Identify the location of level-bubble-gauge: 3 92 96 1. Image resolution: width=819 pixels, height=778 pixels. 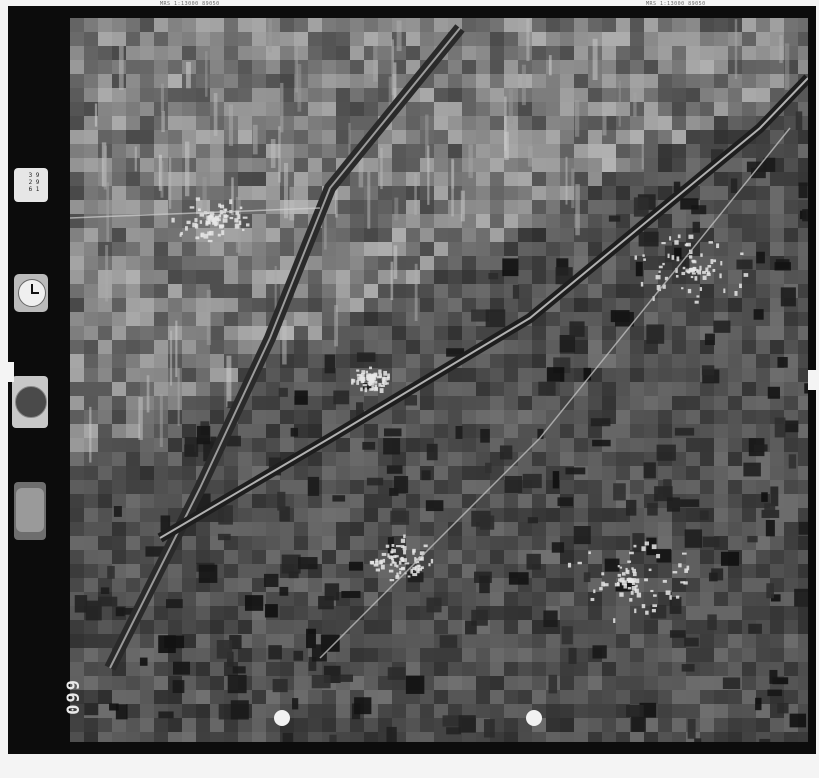
(31, 185).